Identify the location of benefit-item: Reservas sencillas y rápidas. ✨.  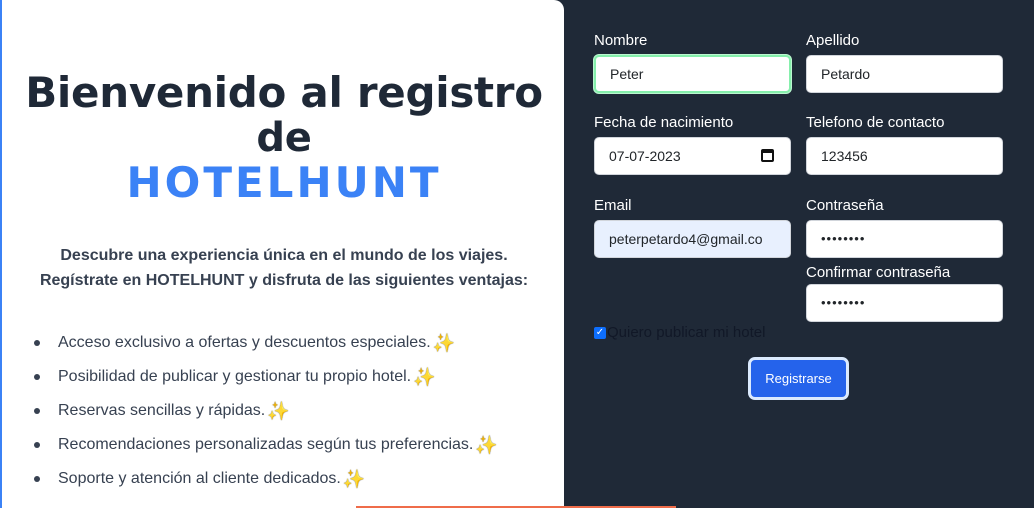
(265, 415).